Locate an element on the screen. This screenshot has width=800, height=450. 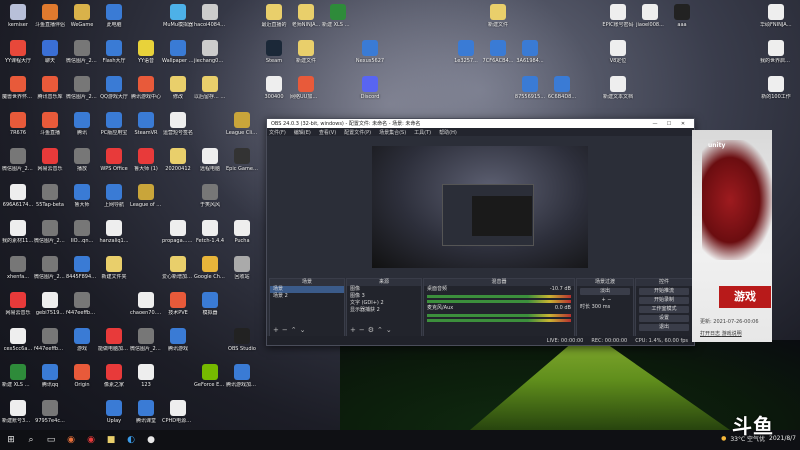
desktop-icon: 能做电脑加速器 is located at coordinates (114, 340).